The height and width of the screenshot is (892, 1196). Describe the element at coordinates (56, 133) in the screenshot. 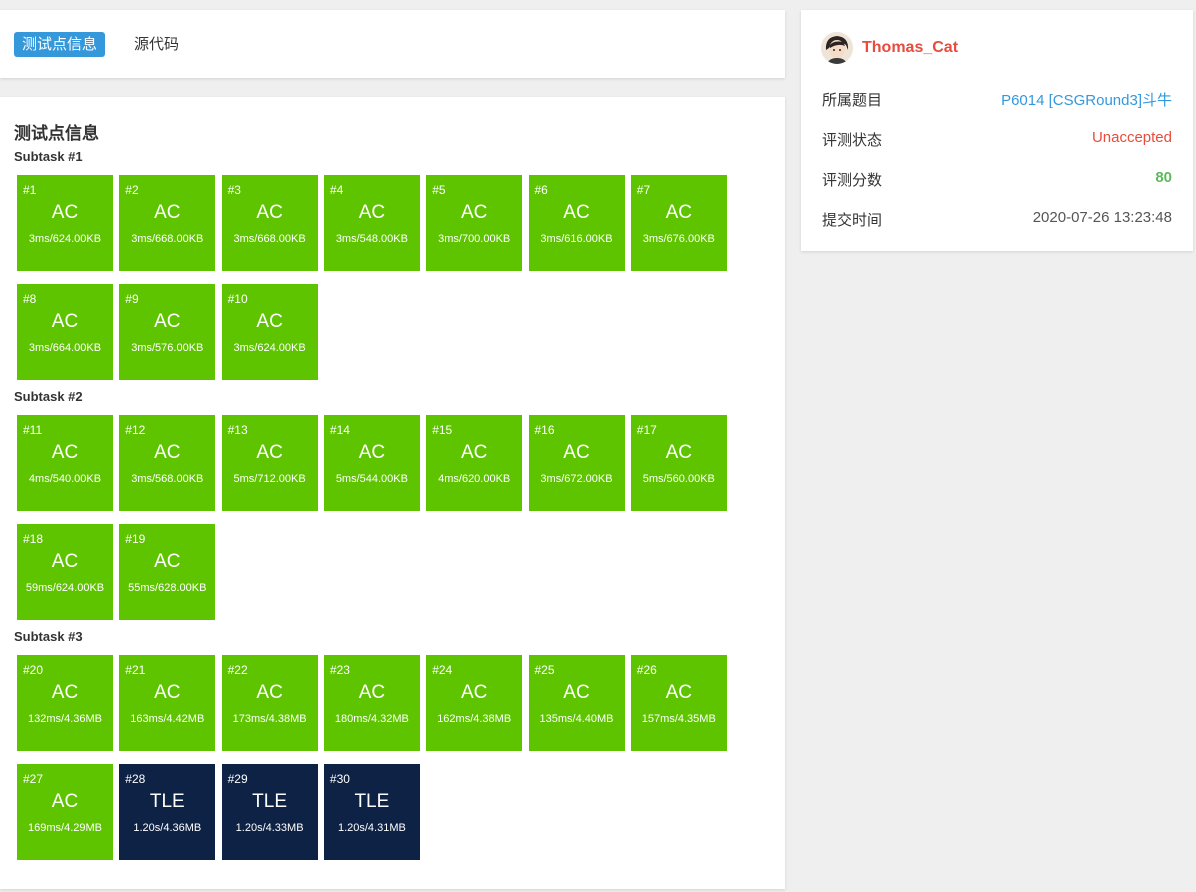

I see `section-title: 测试点信息` at that location.